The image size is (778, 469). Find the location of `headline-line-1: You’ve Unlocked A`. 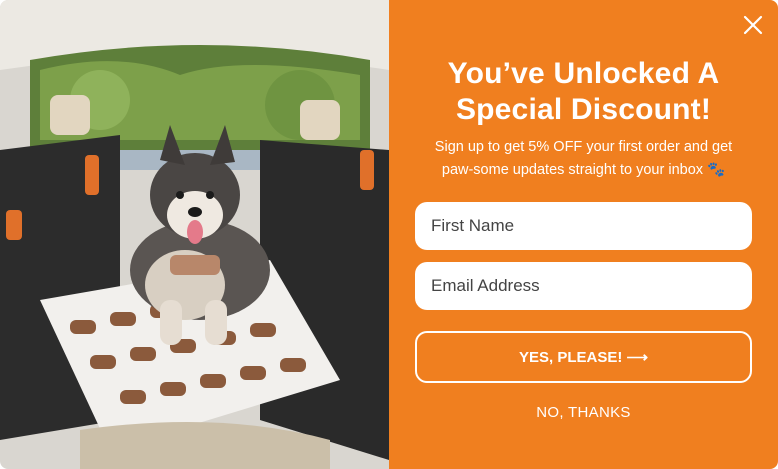

headline-line-1: You’ve Unlocked A is located at coordinates (583, 73).